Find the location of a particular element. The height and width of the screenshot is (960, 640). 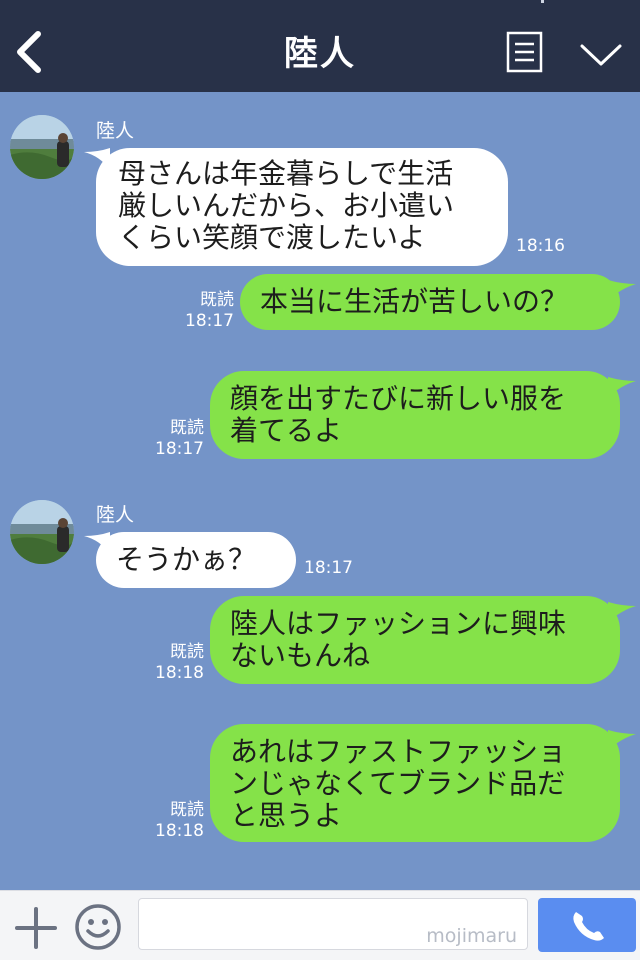

outgoing-message-bubble: 陸人はファッションに興味 ないもんね is located at coordinates (415, 640).